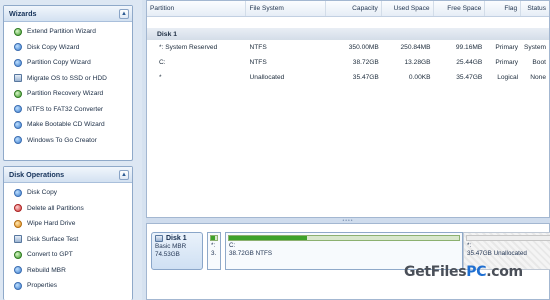 The image size is (550, 300). What do you see at coordinates (538, 77) in the screenshot?
I see `cell-status: None` at bounding box center [538, 77].